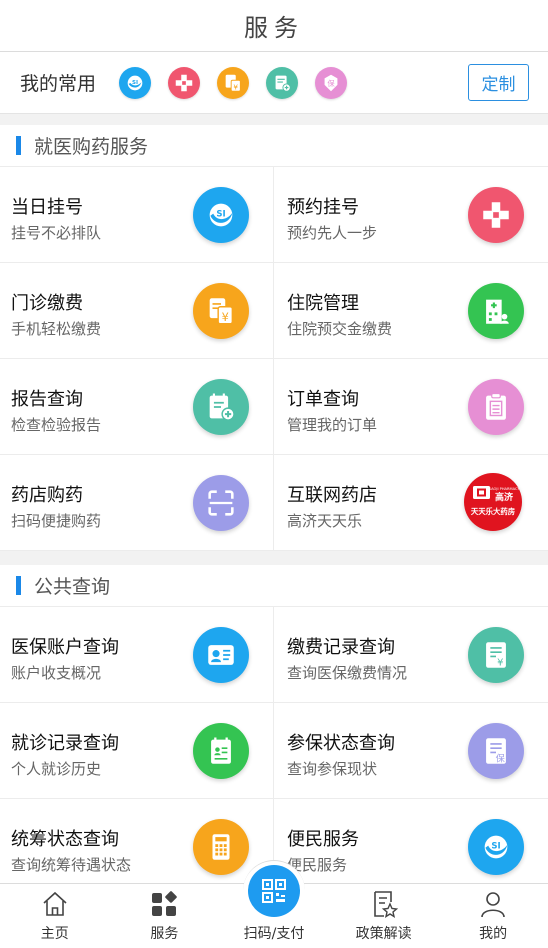 This screenshot has width=548, height=948. I want to click on service-title: 药店购药, so click(47, 495).